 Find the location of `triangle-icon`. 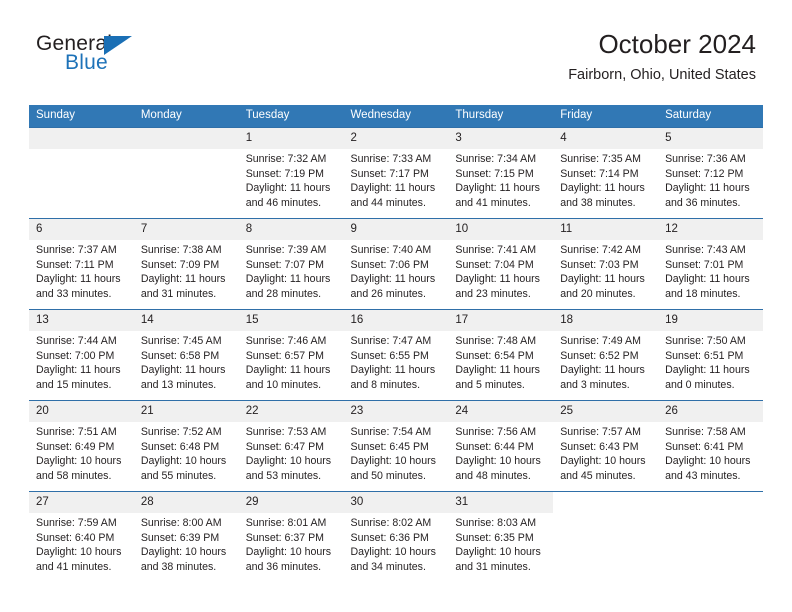

triangle-icon is located at coordinates (118, 45).